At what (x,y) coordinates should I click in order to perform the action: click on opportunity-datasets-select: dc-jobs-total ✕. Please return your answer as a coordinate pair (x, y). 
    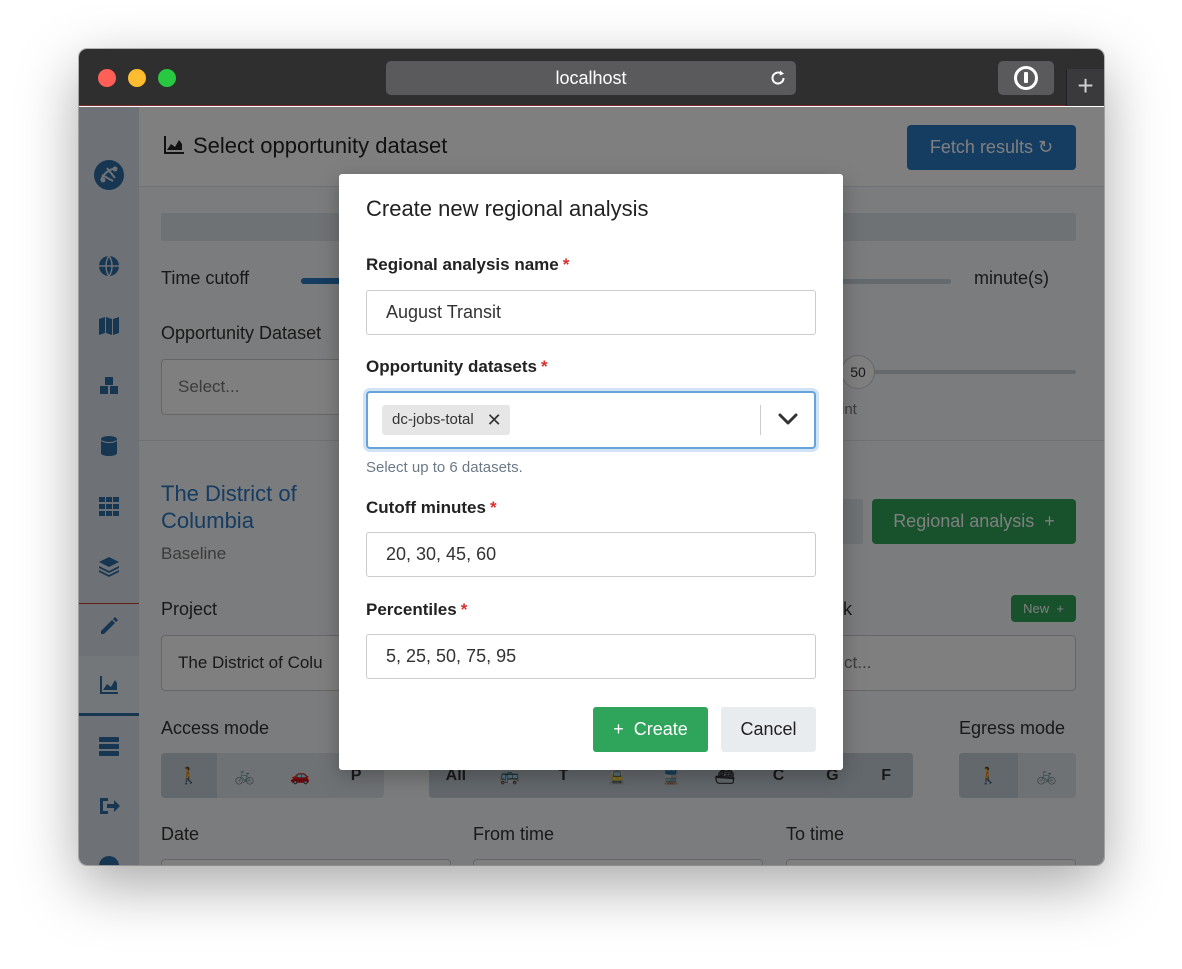
    Looking at the image, I should click on (591, 420).